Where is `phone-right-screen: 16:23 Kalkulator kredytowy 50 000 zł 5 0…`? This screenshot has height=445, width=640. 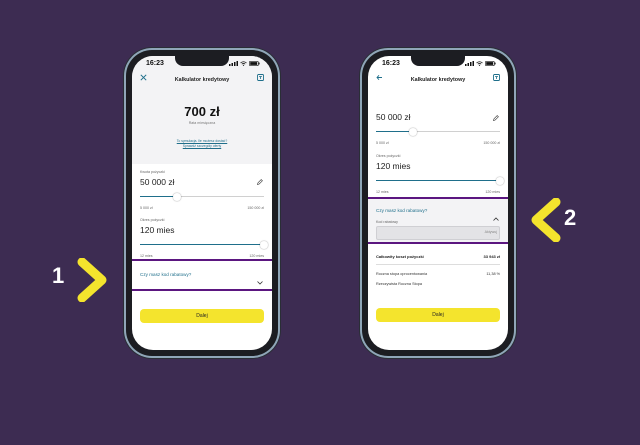
phone-right-screen: 16:23 Kalkulator kredytowy 50 000 zł 5 0… is located at coordinates (438, 203).